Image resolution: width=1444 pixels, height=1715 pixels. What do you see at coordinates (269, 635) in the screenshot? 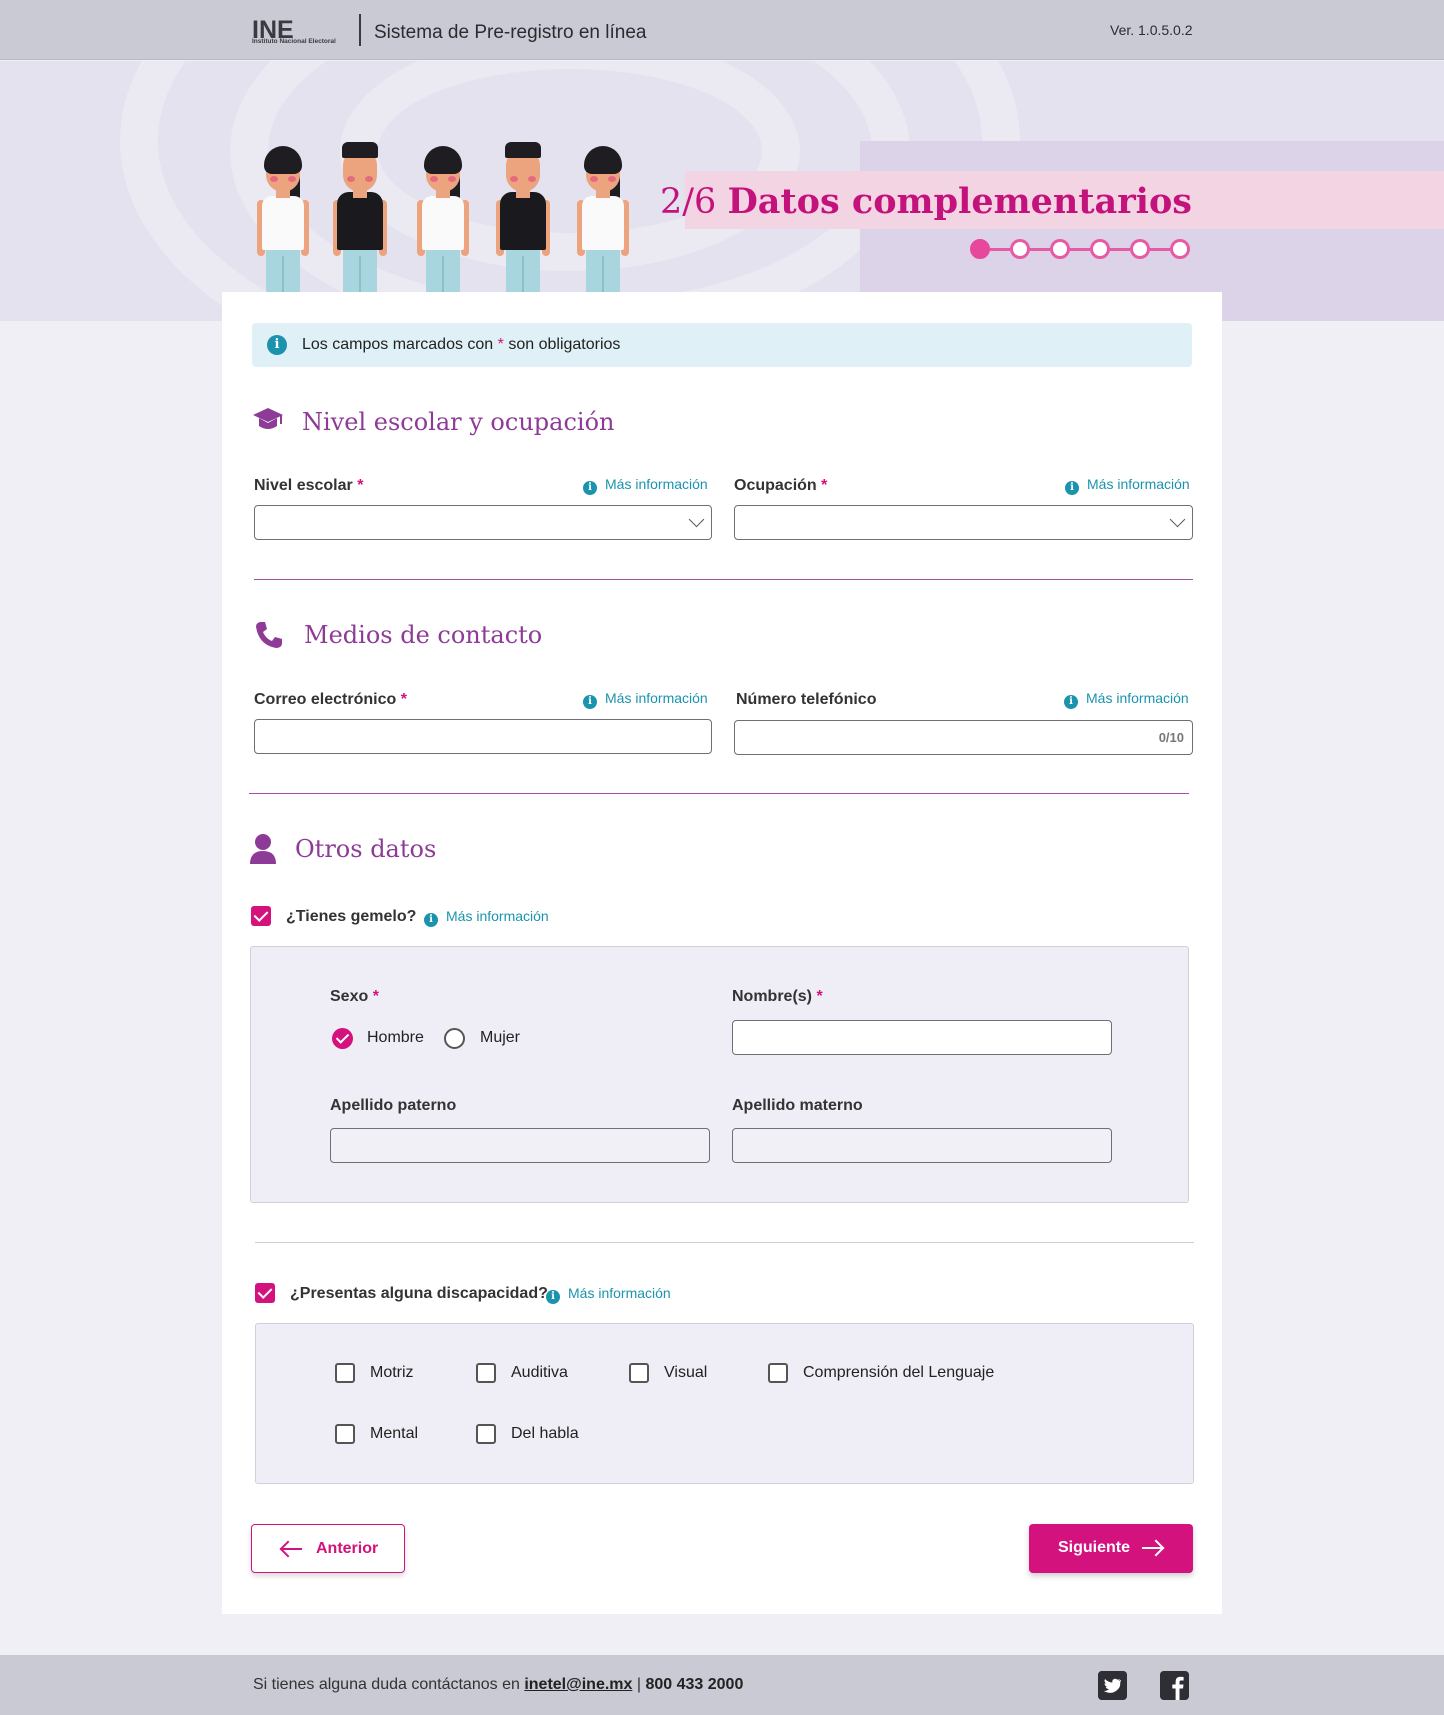
I see `phone-icon` at bounding box center [269, 635].